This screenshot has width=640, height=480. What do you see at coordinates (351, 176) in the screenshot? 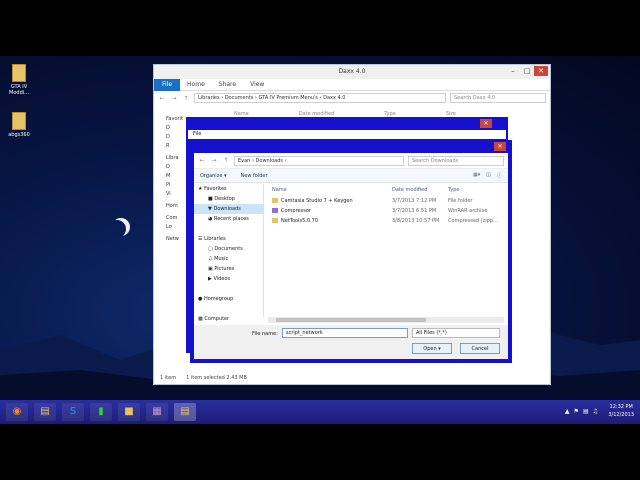
I see `dialog-toolbar: Organize ▾ New folder ▦▾ ◫ ⓘ` at bounding box center [351, 176].